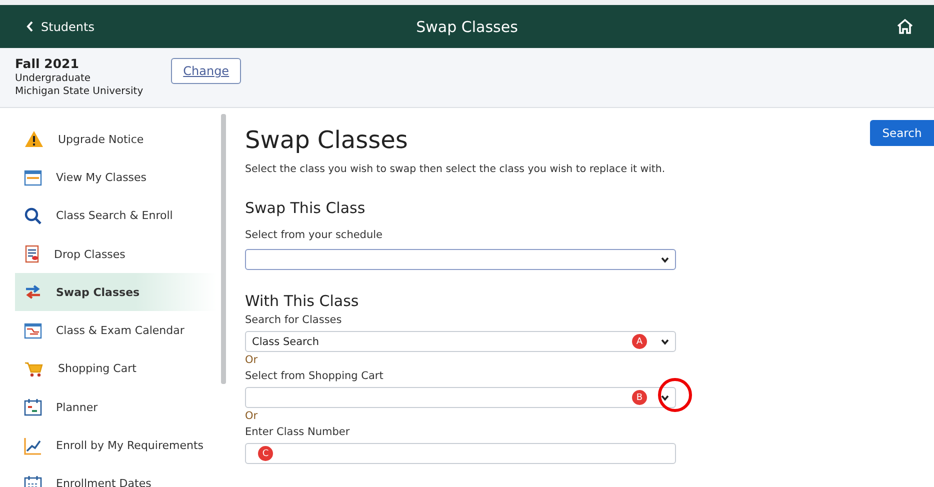 The height and width of the screenshot is (487, 934). I want to click on schedule-select, so click(460, 259).